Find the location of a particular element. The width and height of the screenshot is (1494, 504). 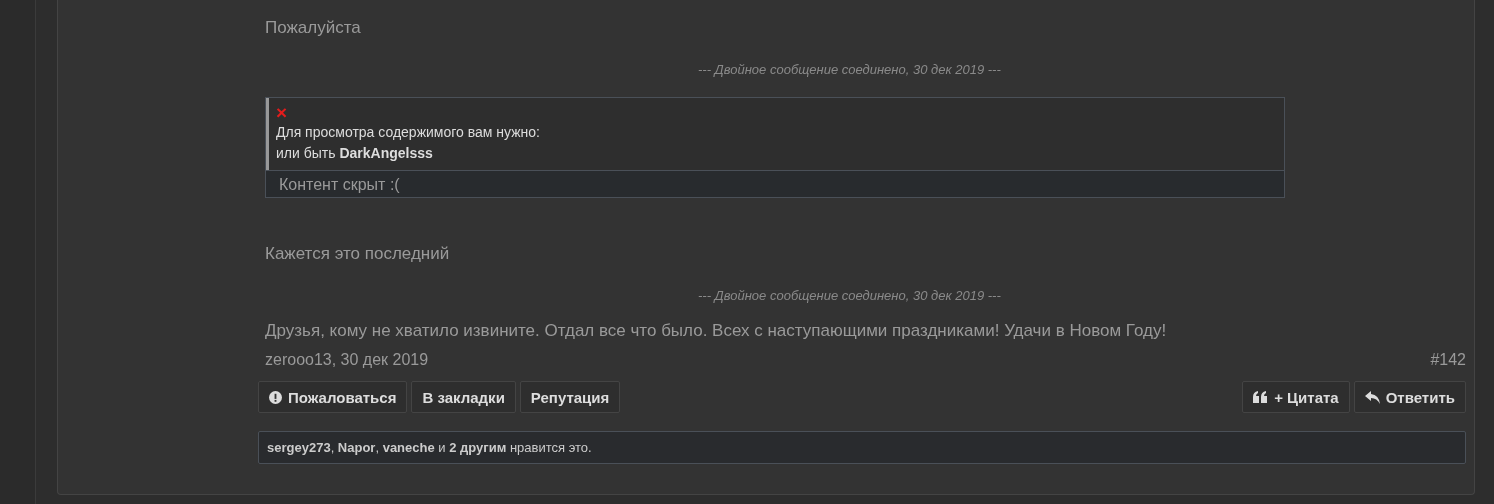

reply-icon is located at coordinates (1372, 397).